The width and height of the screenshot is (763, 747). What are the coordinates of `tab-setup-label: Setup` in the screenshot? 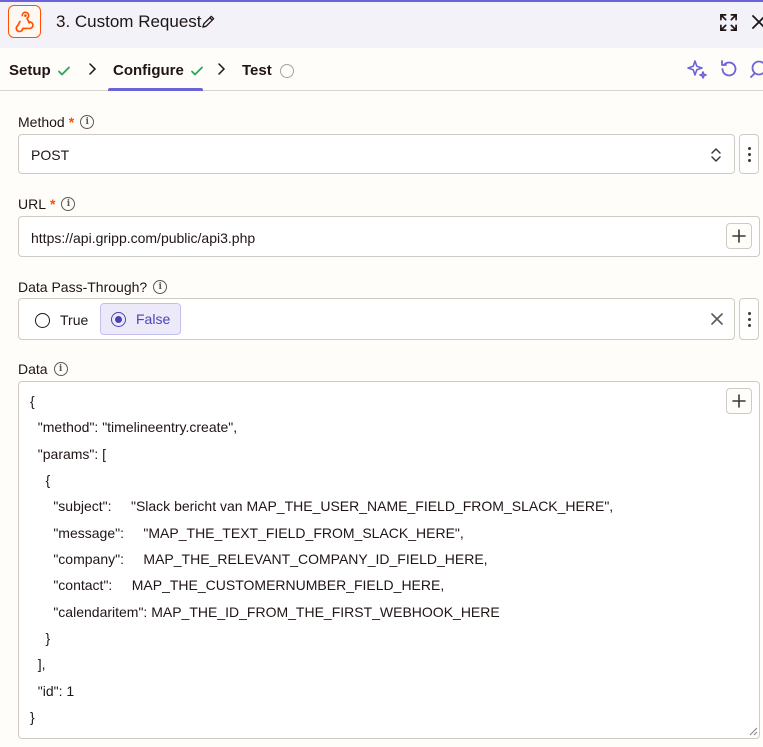 It's located at (30, 70).